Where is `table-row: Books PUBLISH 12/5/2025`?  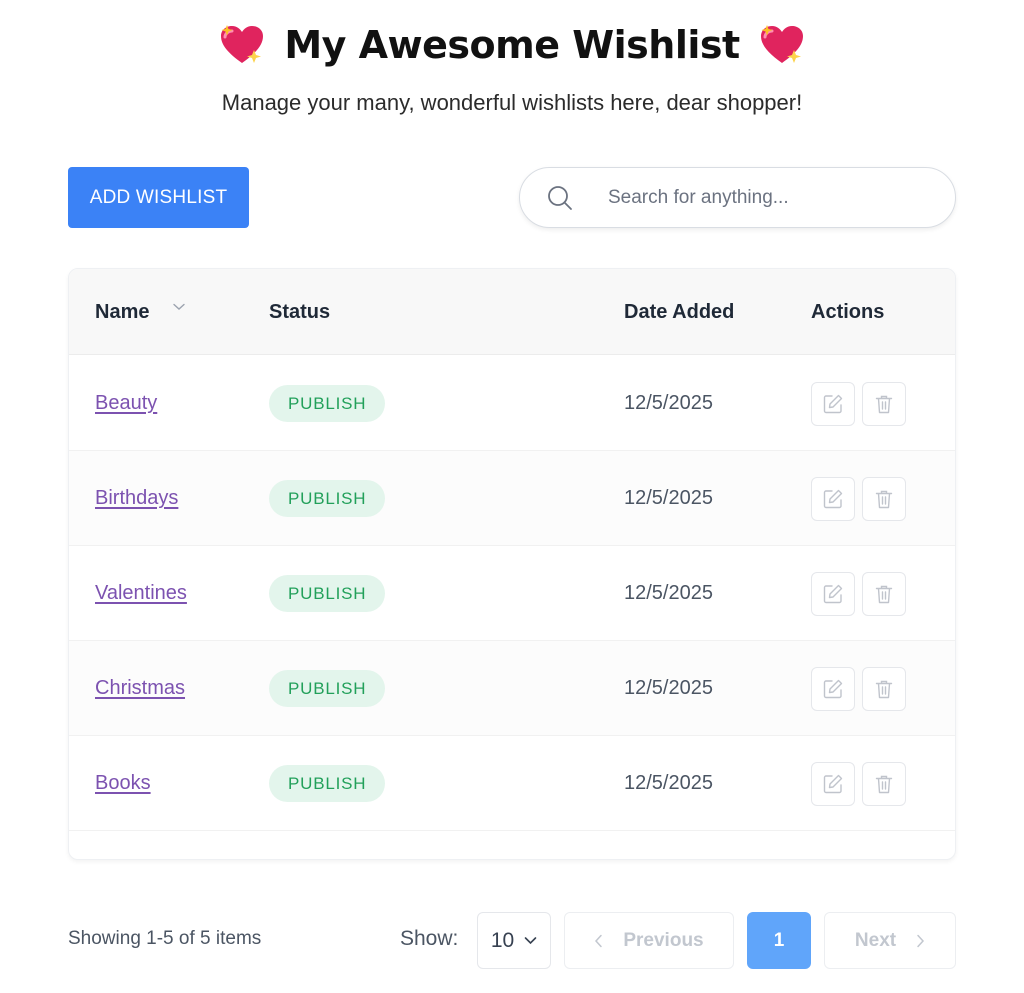 table-row: Books PUBLISH 12/5/2025 is located at coordinates (512, 783).